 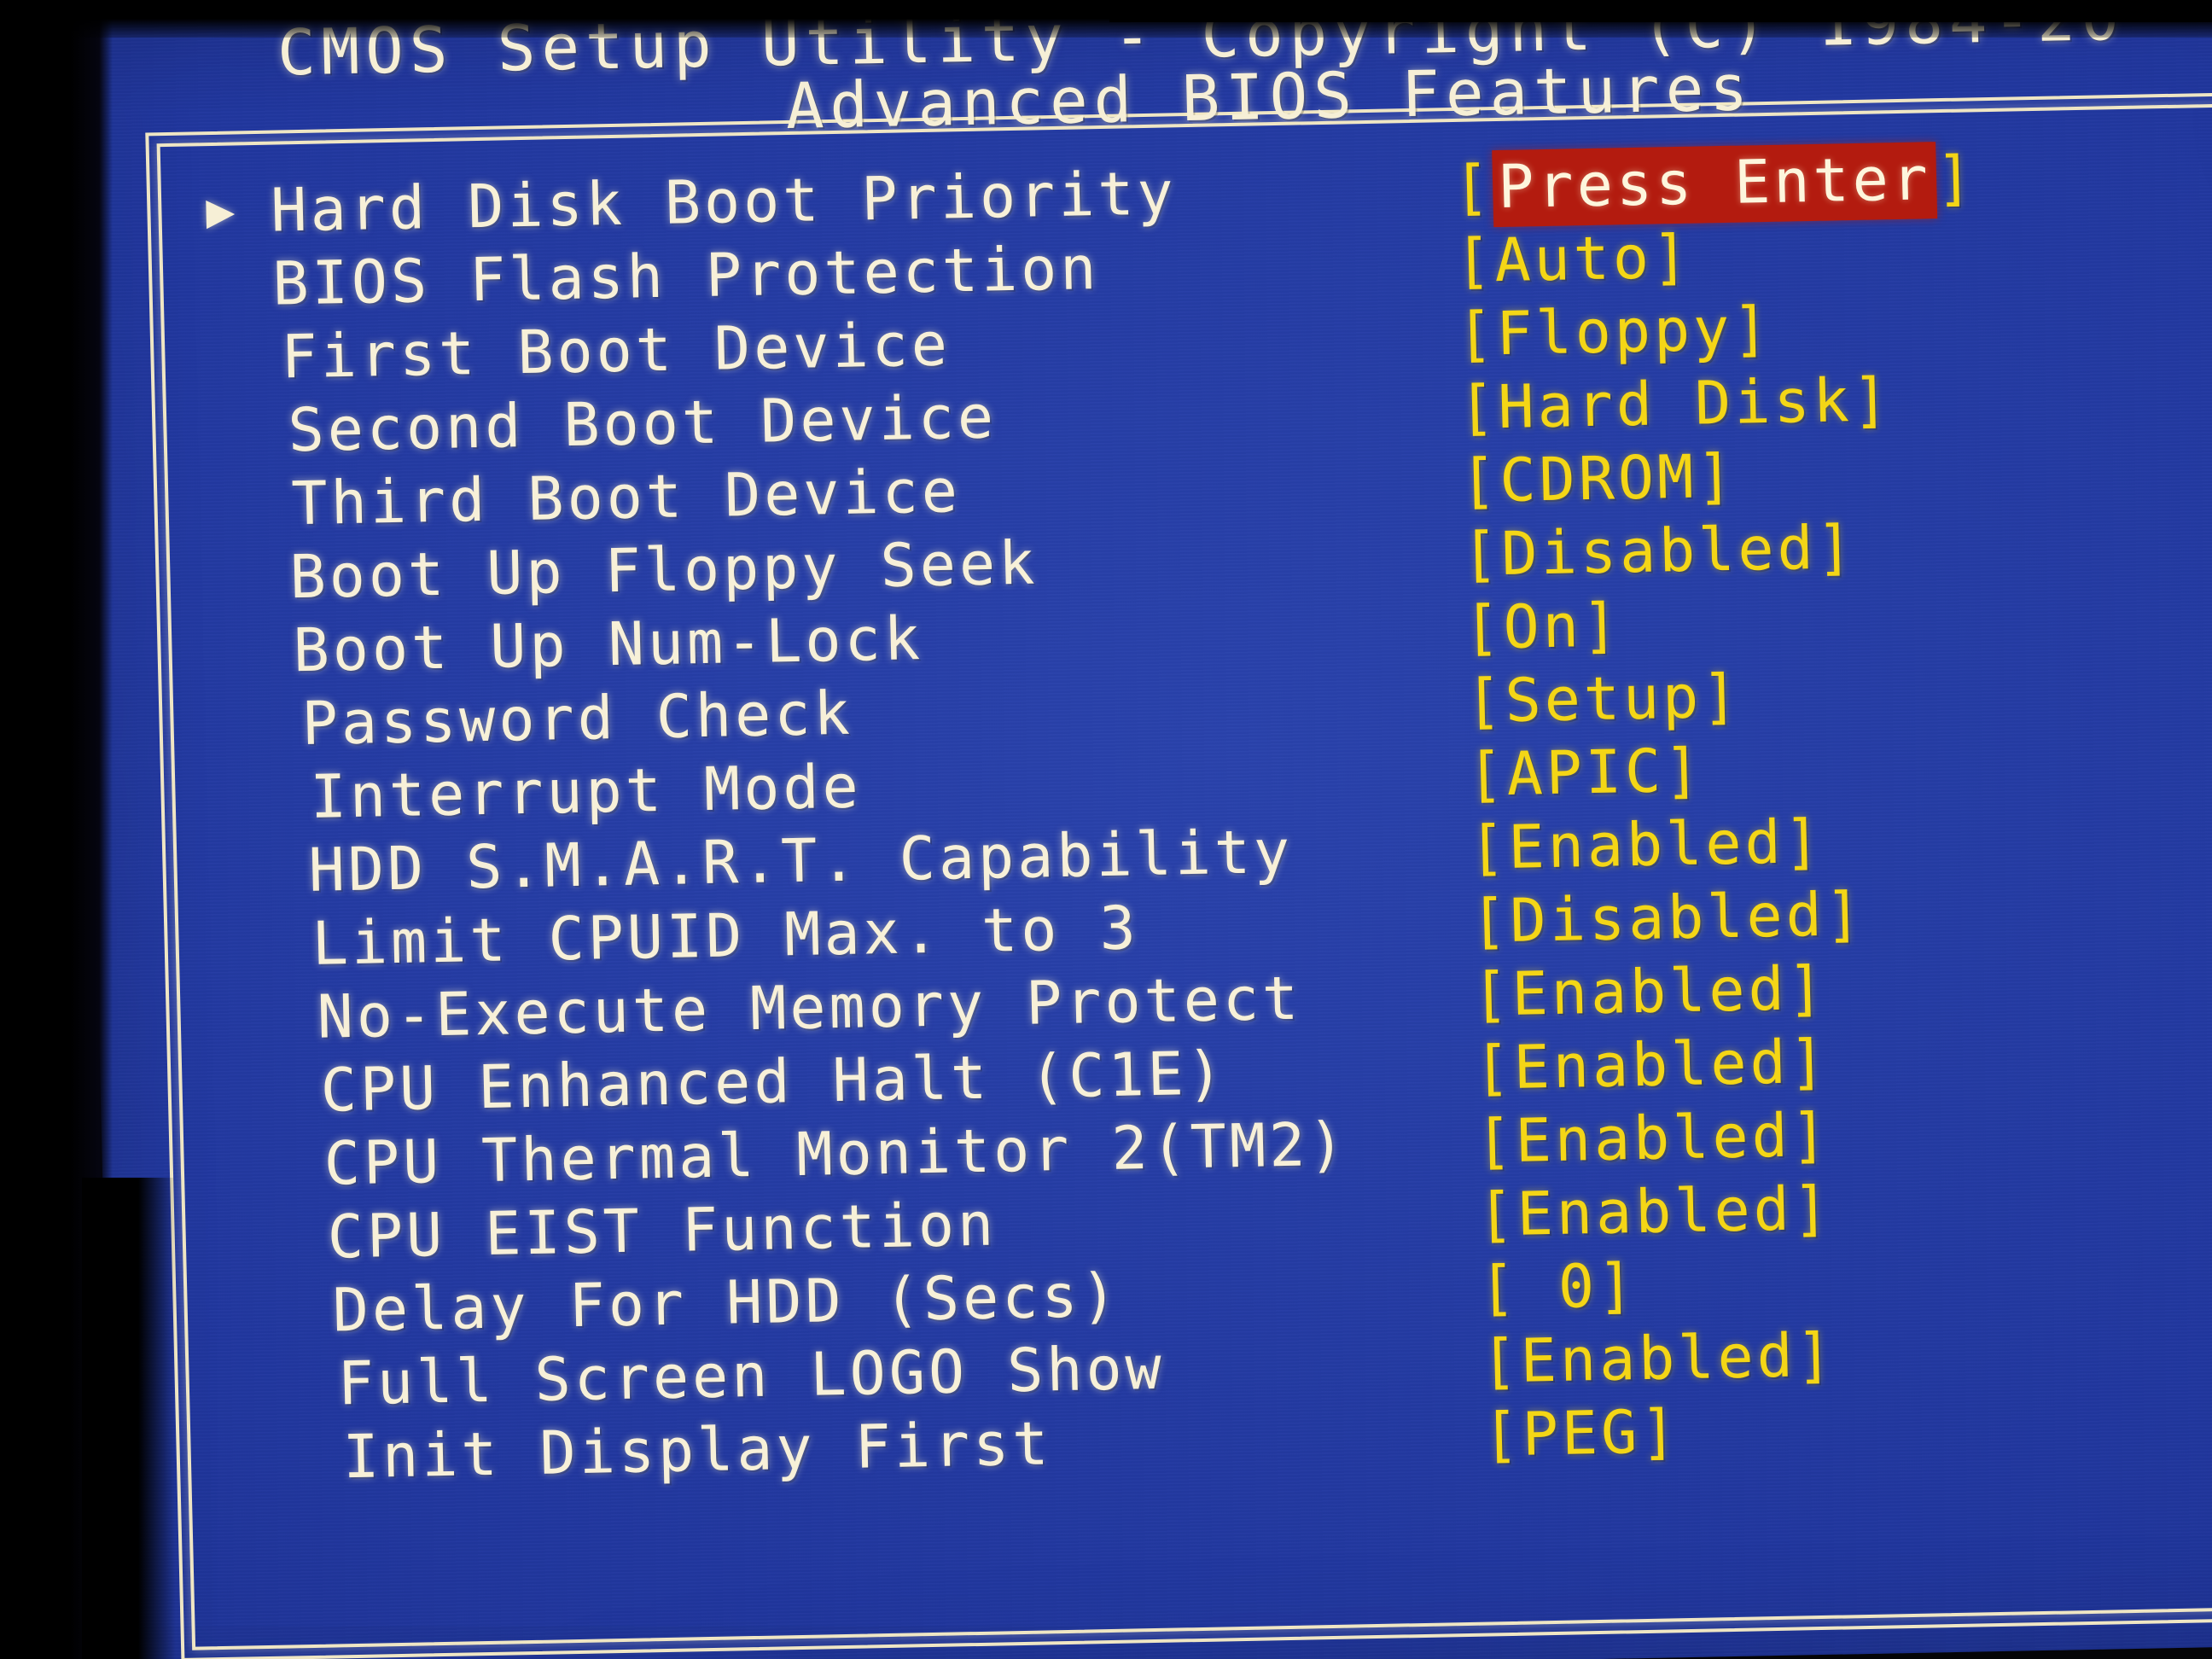 What do you see at coordinates (129, 1418) in the screenshot?
I see `monitor-bezel-lower-left` at bounding box center [129, 1418].